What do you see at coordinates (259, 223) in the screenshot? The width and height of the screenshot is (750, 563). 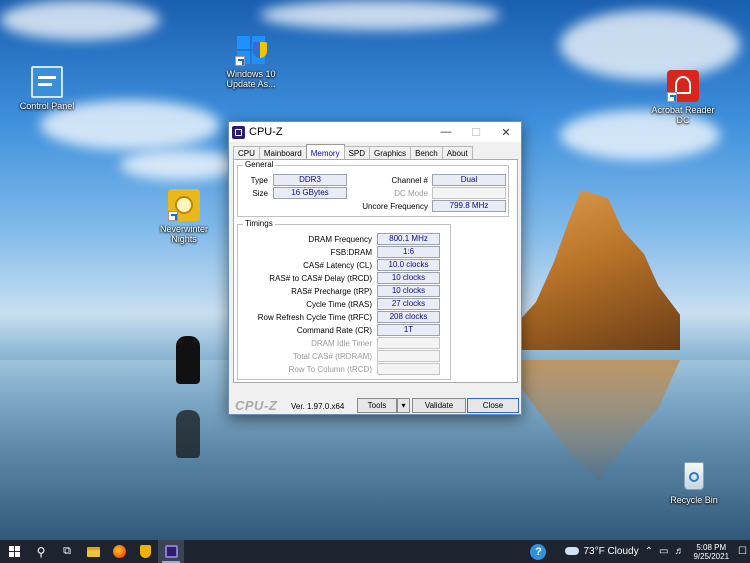 I see `timings-group-title: Timings` at bounding box center [259, 223].